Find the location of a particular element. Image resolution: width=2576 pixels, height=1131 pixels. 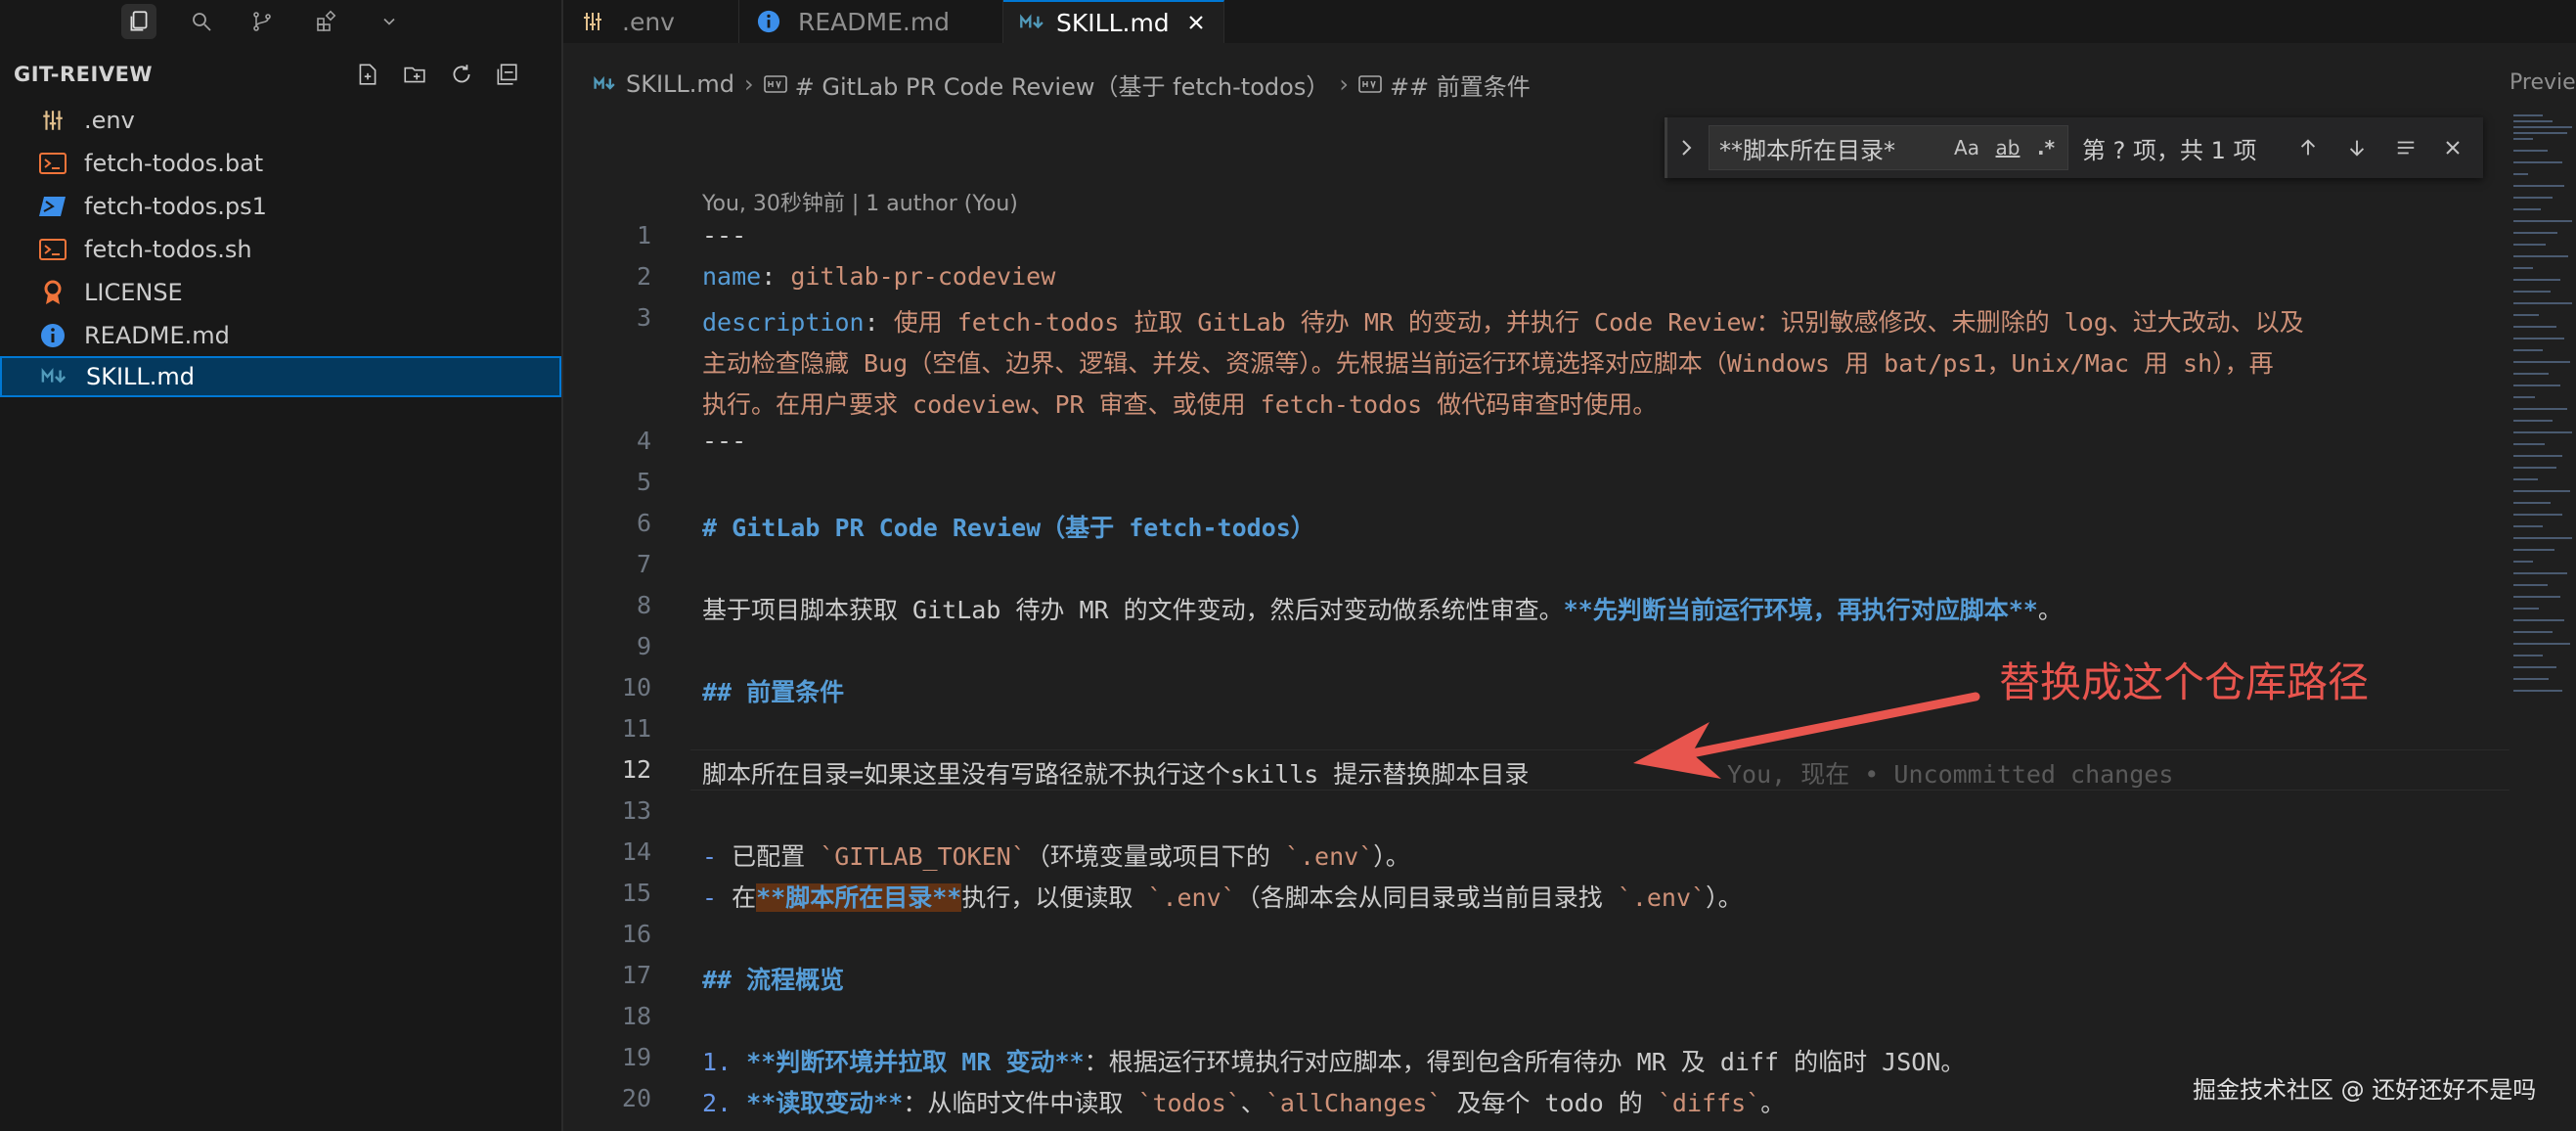

minimap is located at coordinates (2542, 618).